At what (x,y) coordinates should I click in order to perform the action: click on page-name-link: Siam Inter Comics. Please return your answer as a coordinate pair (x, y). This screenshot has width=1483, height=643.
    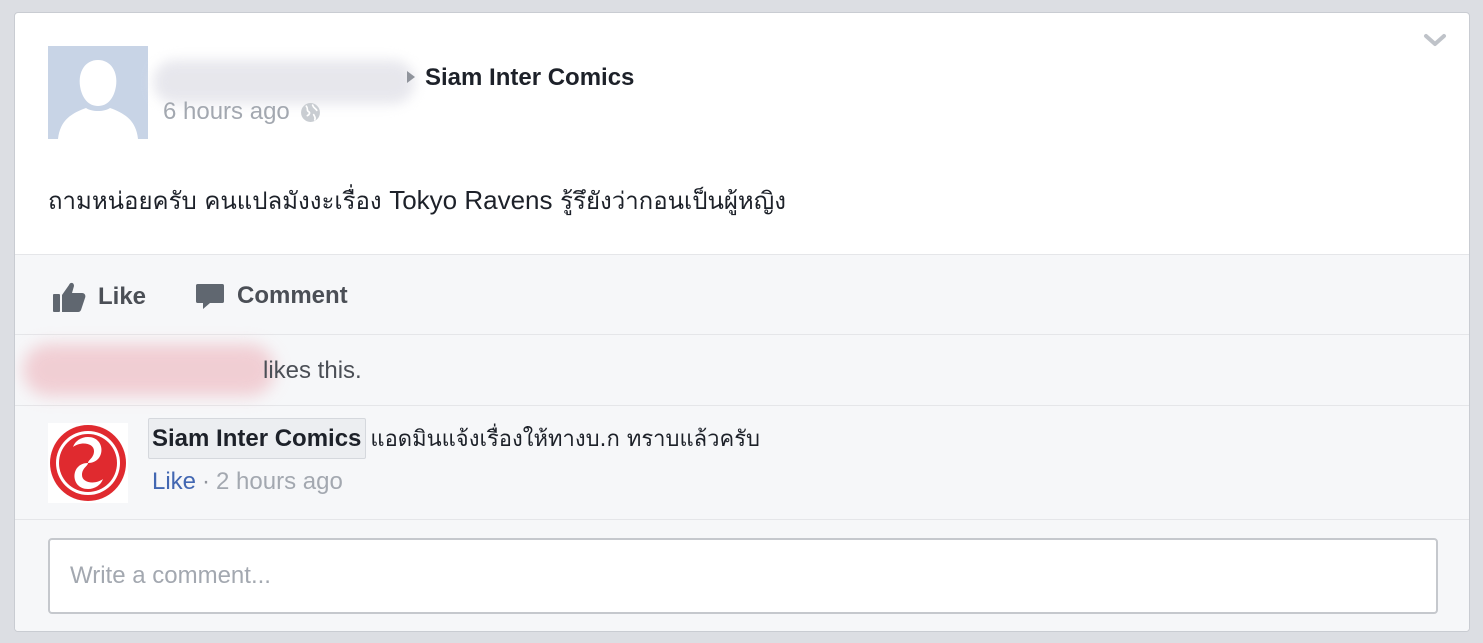
    Looking at the image, I should click on (529, 78).